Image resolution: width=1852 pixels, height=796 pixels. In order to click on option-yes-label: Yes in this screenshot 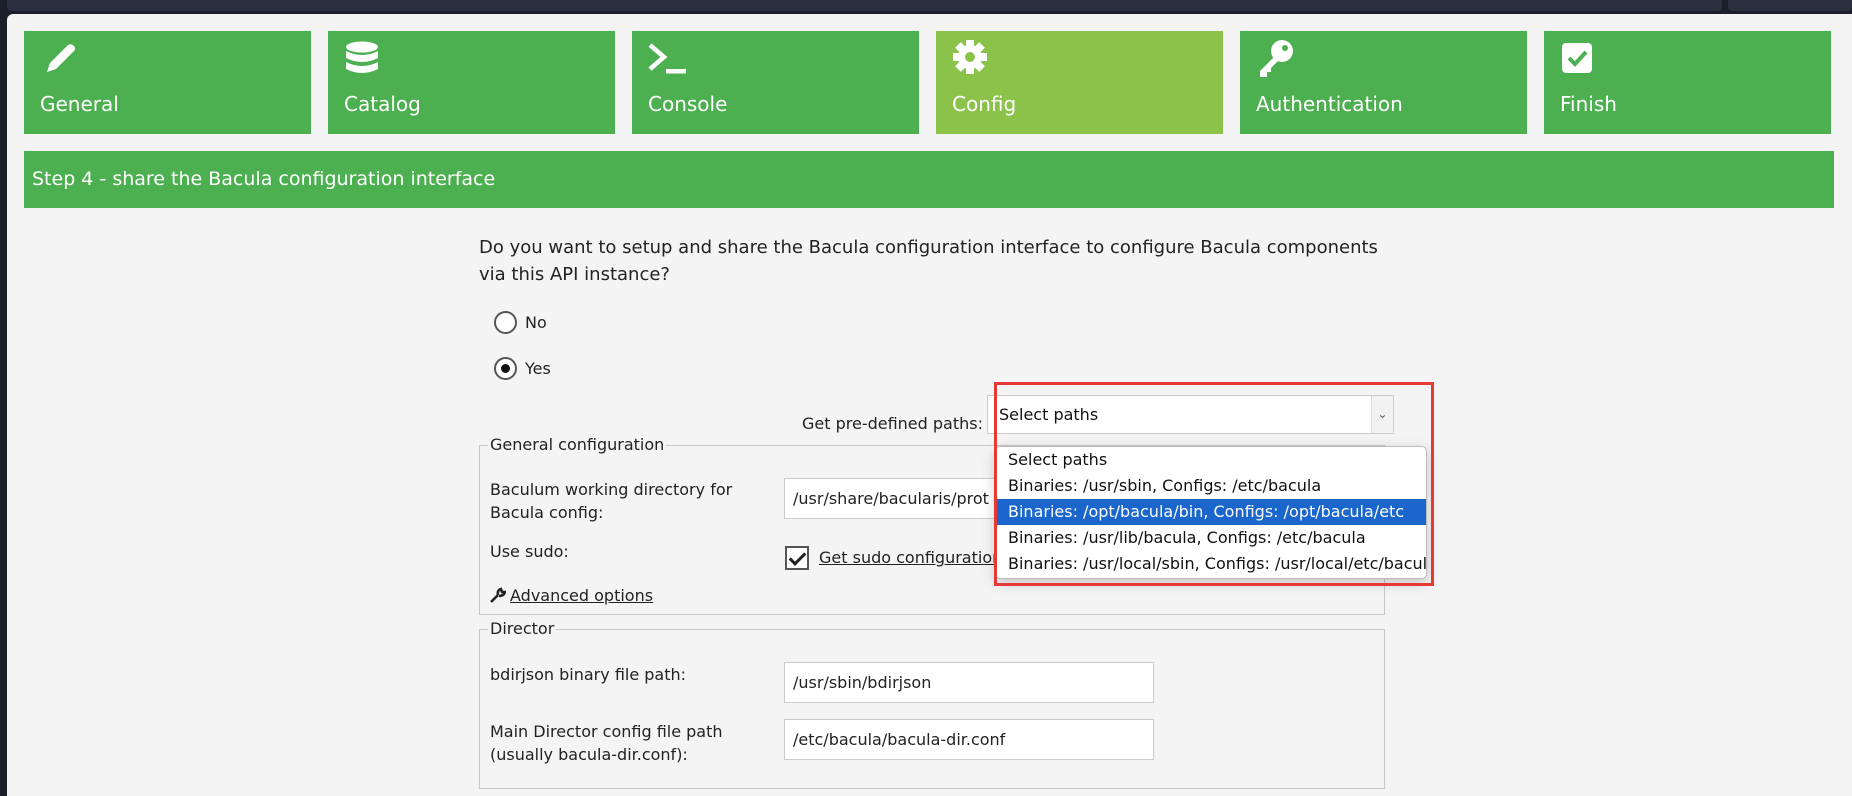, I will do `click(538, 368)`.